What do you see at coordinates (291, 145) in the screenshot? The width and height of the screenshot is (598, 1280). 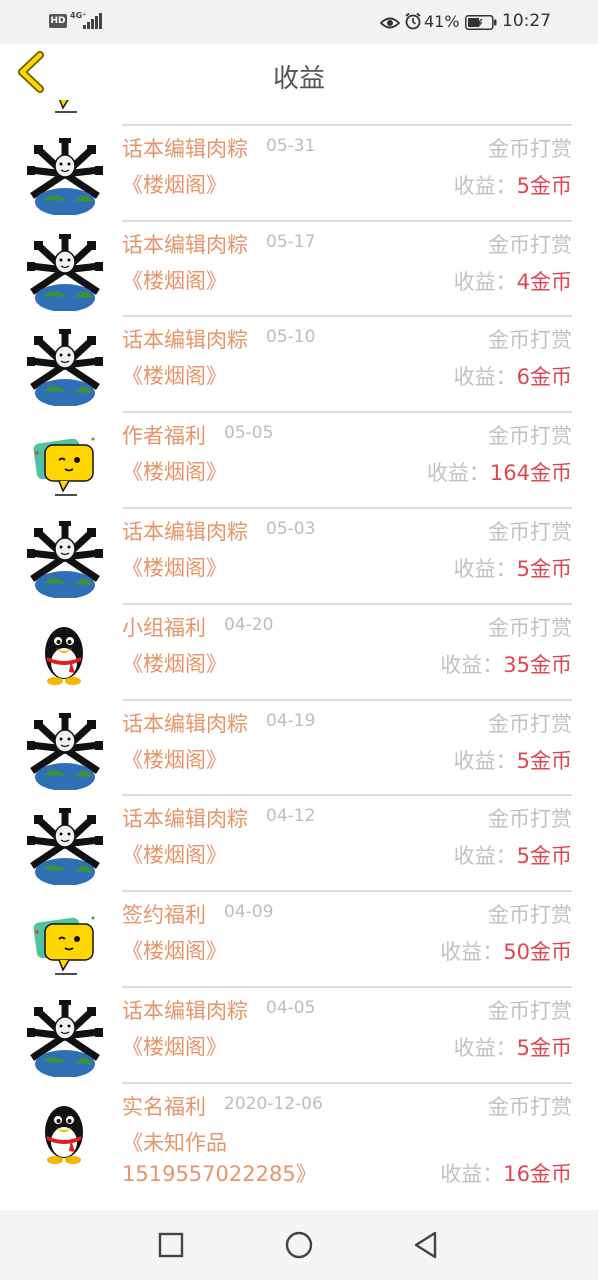 I see `reward-date: 05-31` at bounding box center [291, 145].